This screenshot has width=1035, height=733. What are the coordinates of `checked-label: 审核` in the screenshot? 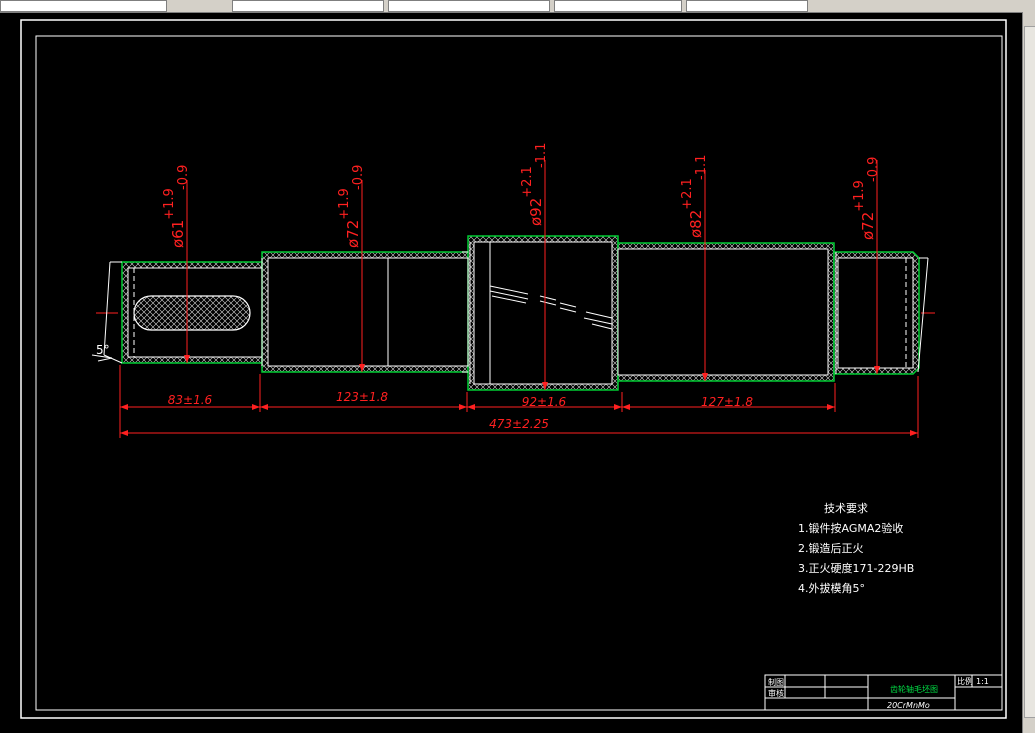 It's located at (776, 693).